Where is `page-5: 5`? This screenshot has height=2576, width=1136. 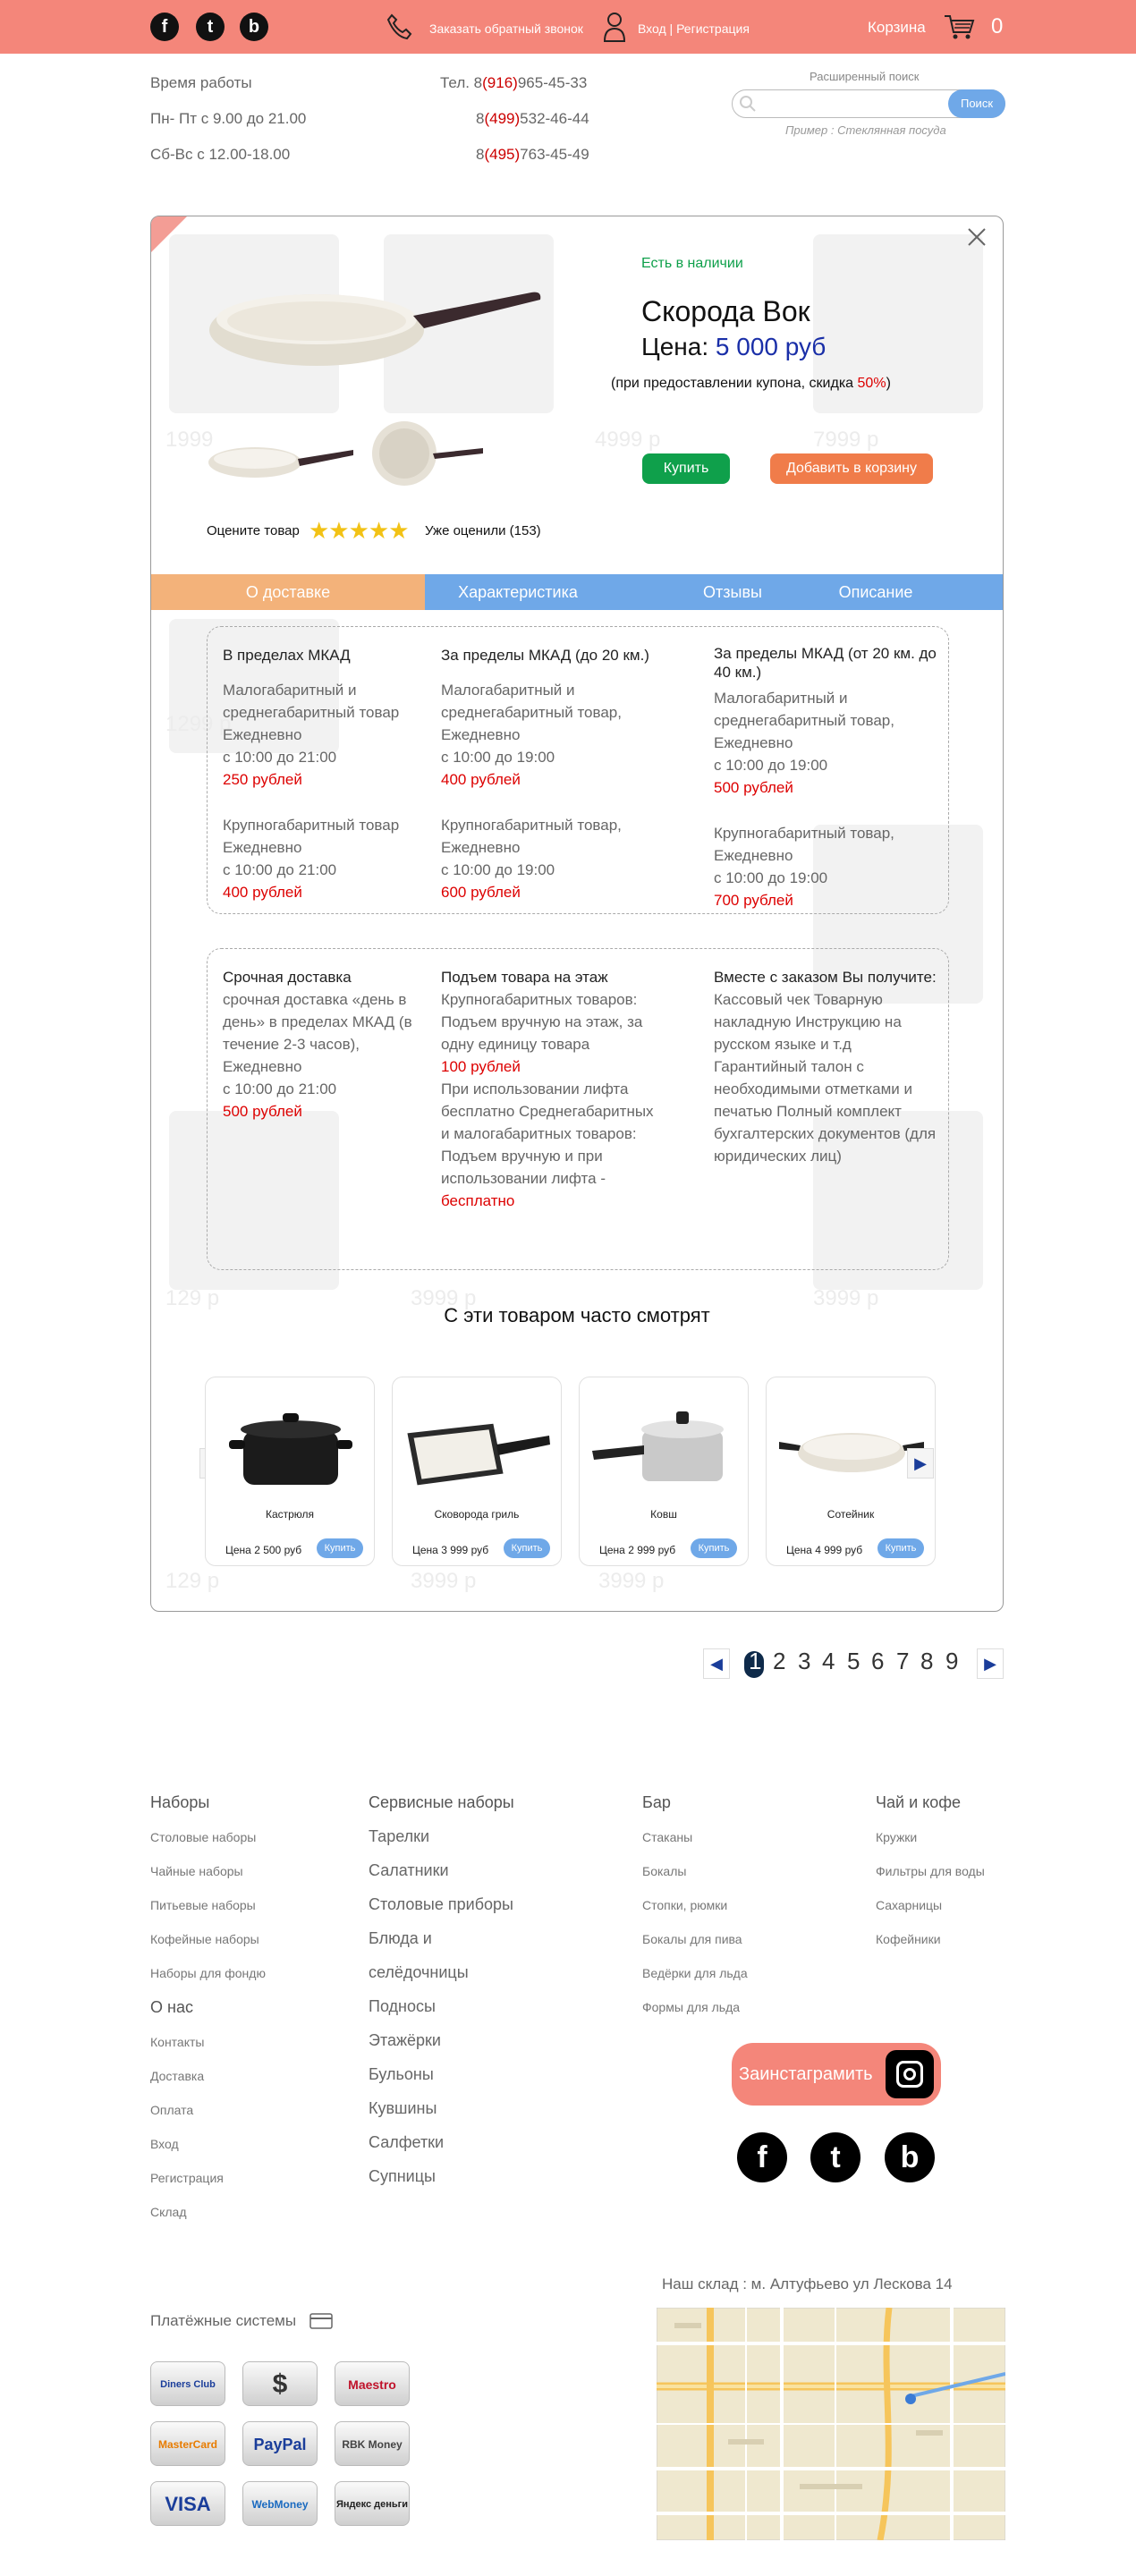
page-5: 5 is located at coordinates (853, 1661).